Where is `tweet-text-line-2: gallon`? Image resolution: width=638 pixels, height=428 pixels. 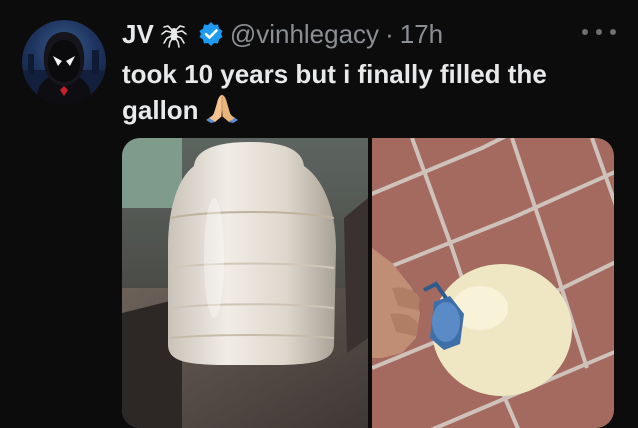
tweet-text-line-2: gallon is located at coordinates (372, 110).